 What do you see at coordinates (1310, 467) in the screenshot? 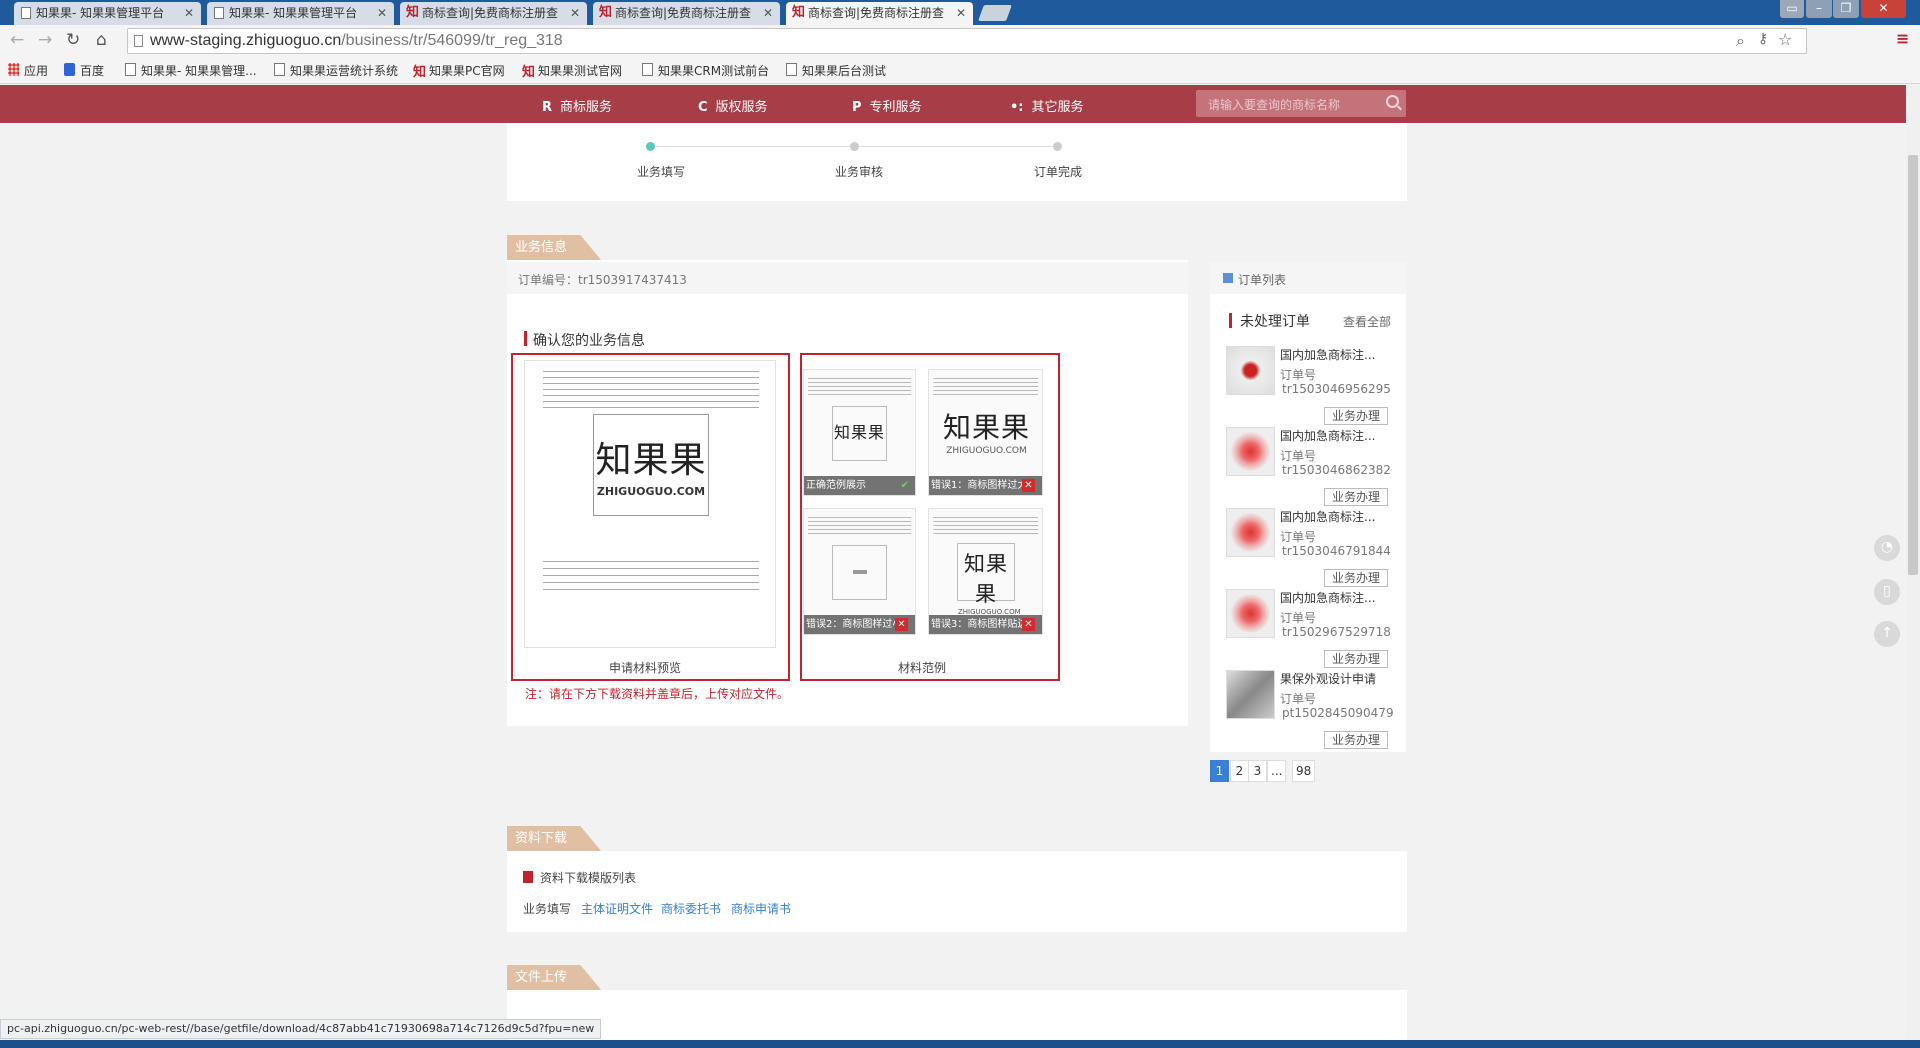
I see `order-item: 国内加急商标注... 订单号 tr1503046862382 业务办理` at bounding box center [1310, 467].